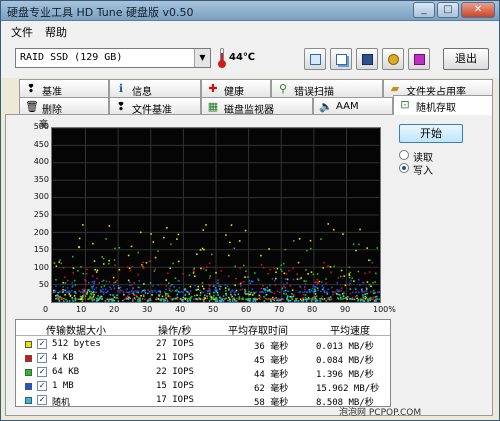  Describe the element at coordinates (393, 59) in the screenshot. I see `options-button` at that location.